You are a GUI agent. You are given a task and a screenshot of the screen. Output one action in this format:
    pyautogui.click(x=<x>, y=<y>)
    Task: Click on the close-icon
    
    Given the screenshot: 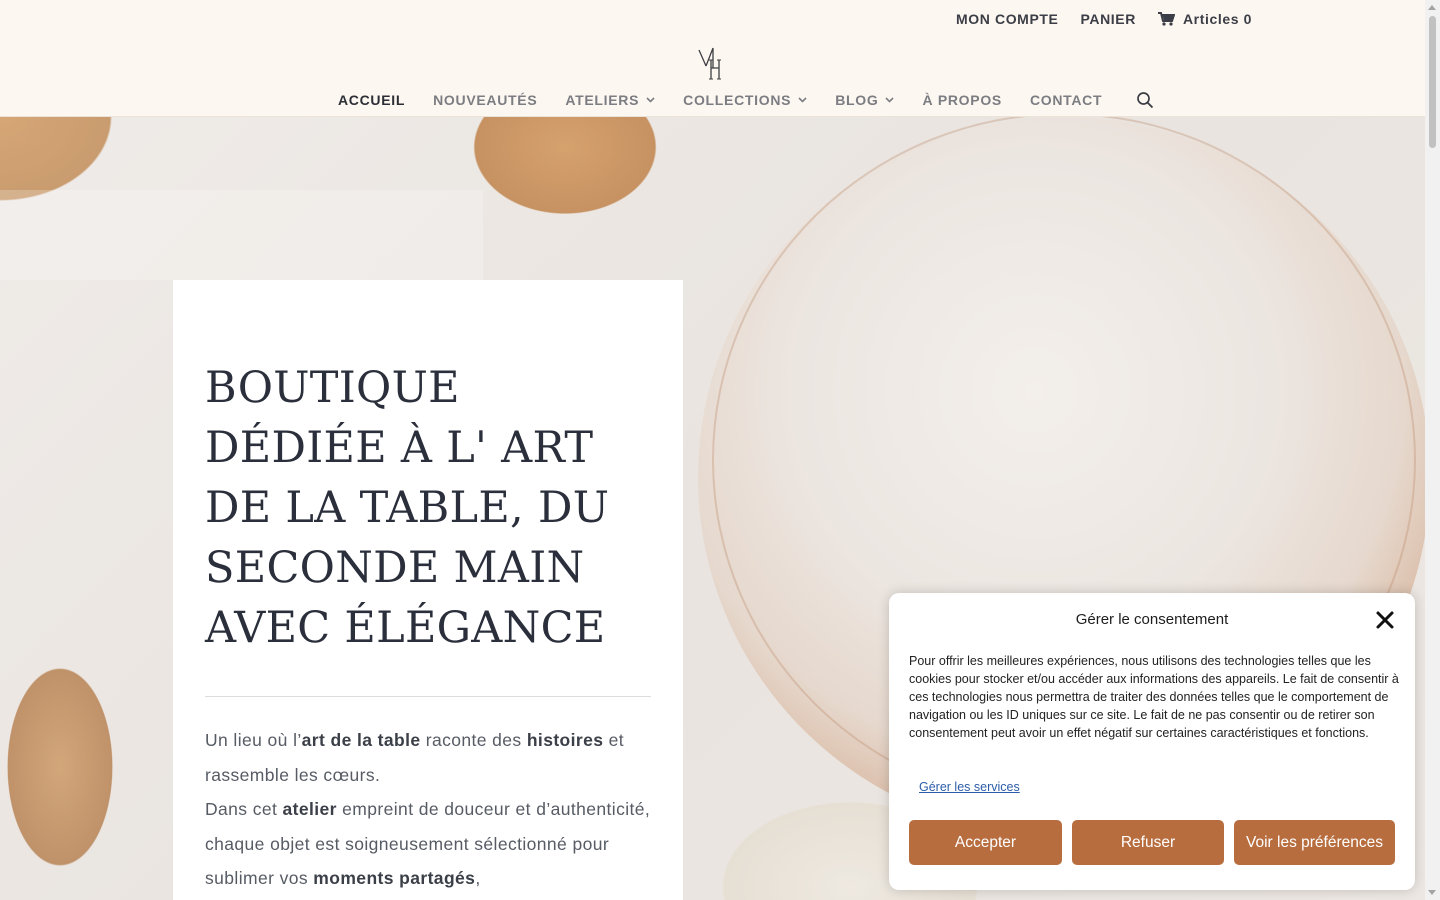 What is the action you would take?
    pyautogui.click(x=1385, y=620)
    